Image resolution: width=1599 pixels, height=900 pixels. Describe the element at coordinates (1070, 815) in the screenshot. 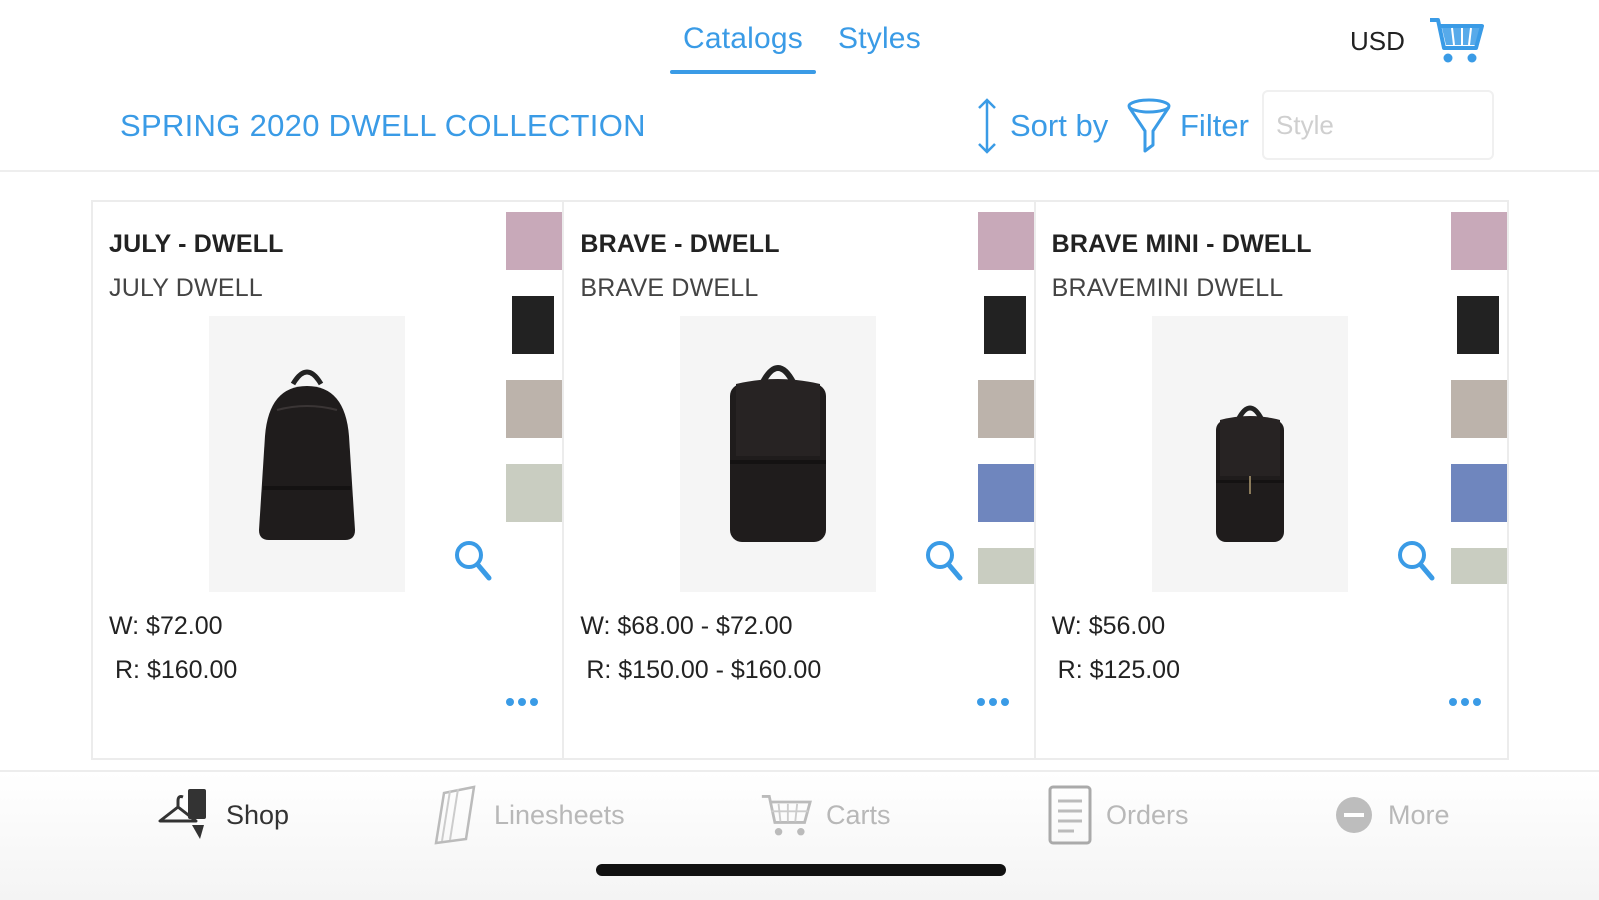

I see `orders-icon` at that location.